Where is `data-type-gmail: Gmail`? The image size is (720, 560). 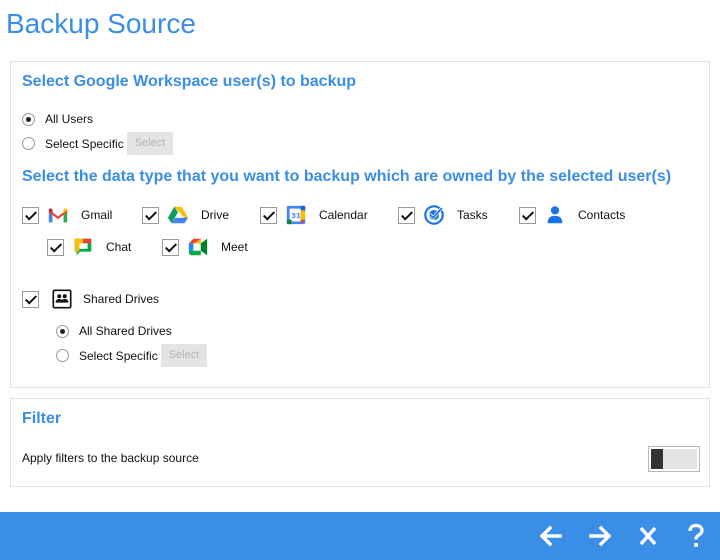 data-type-gmail: Gmail is located at coordinates (67, 215).